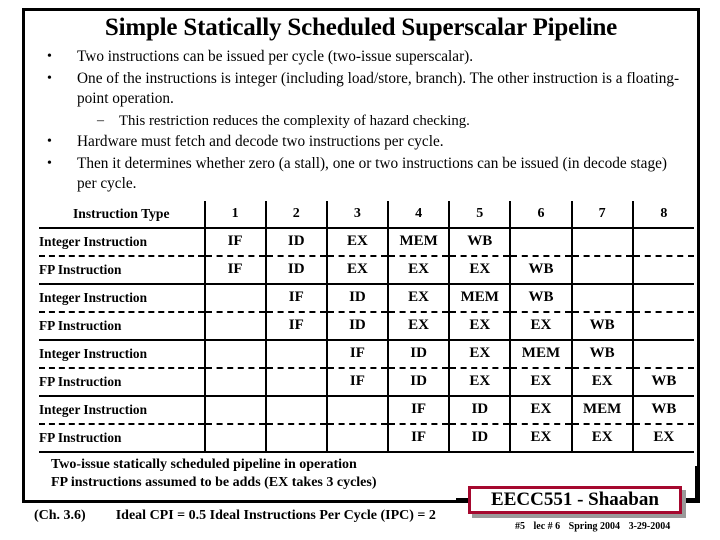 The width and height of the screenshot is (720, 540). I want to click on logo-text: EECC551 - Shaaban, so click(575, 499).